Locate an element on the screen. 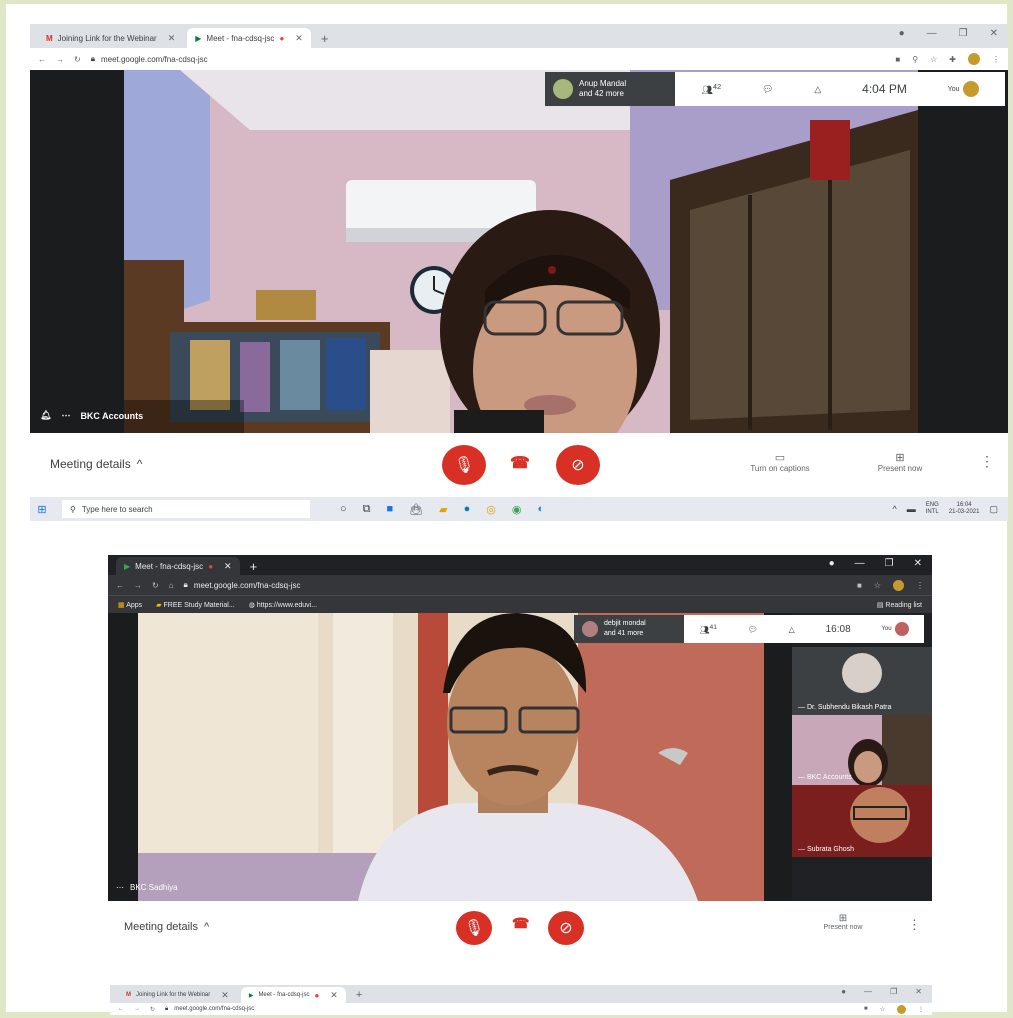  reading-list-button: ▤ Reading list is located at coordinates (899, 605).